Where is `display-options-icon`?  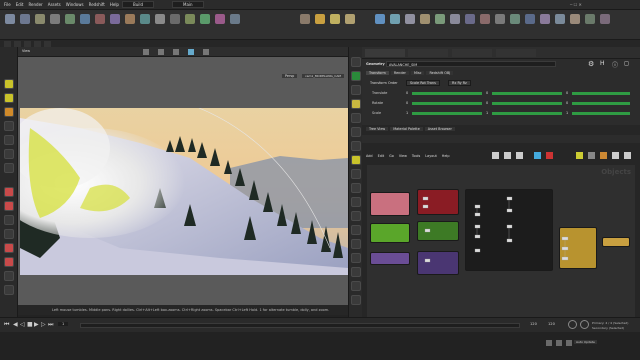
display-options-icon is located at coordinates (356, 62).